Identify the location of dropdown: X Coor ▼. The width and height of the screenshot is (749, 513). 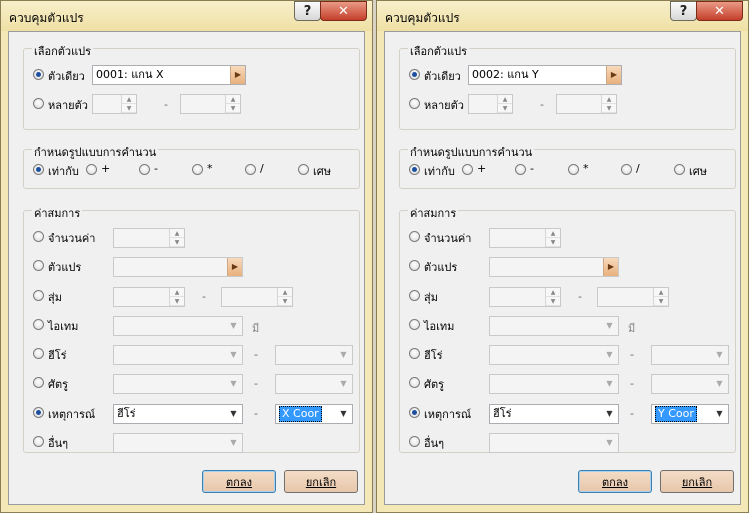
(314, 414).